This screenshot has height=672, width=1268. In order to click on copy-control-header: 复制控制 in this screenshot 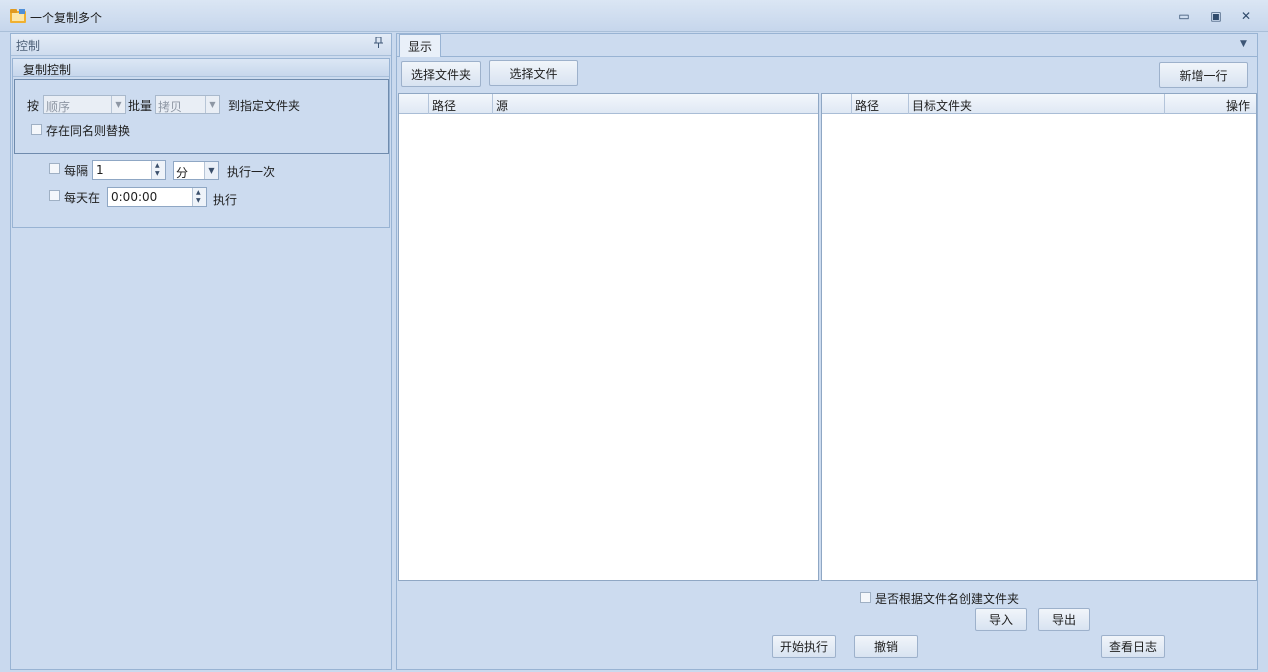, I will do `click(201, 68)`.